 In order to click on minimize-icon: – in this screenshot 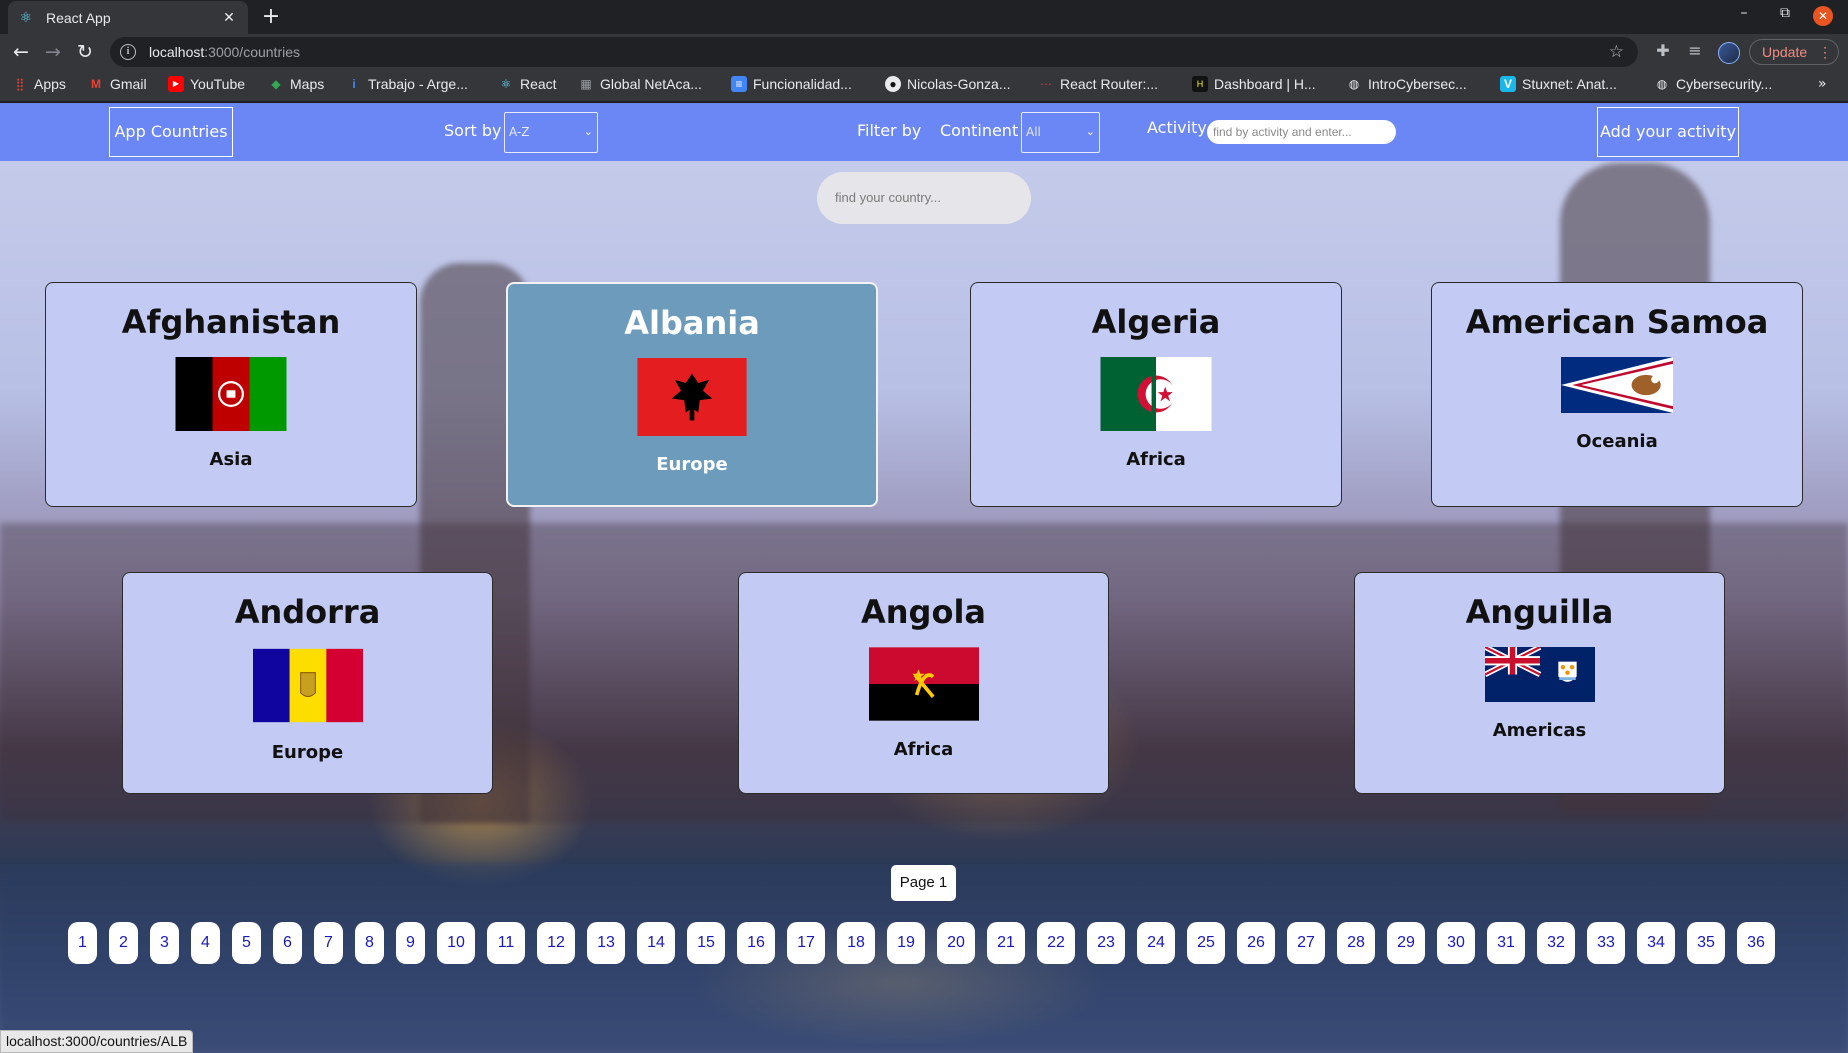, I will do `click(1744, 13)`.